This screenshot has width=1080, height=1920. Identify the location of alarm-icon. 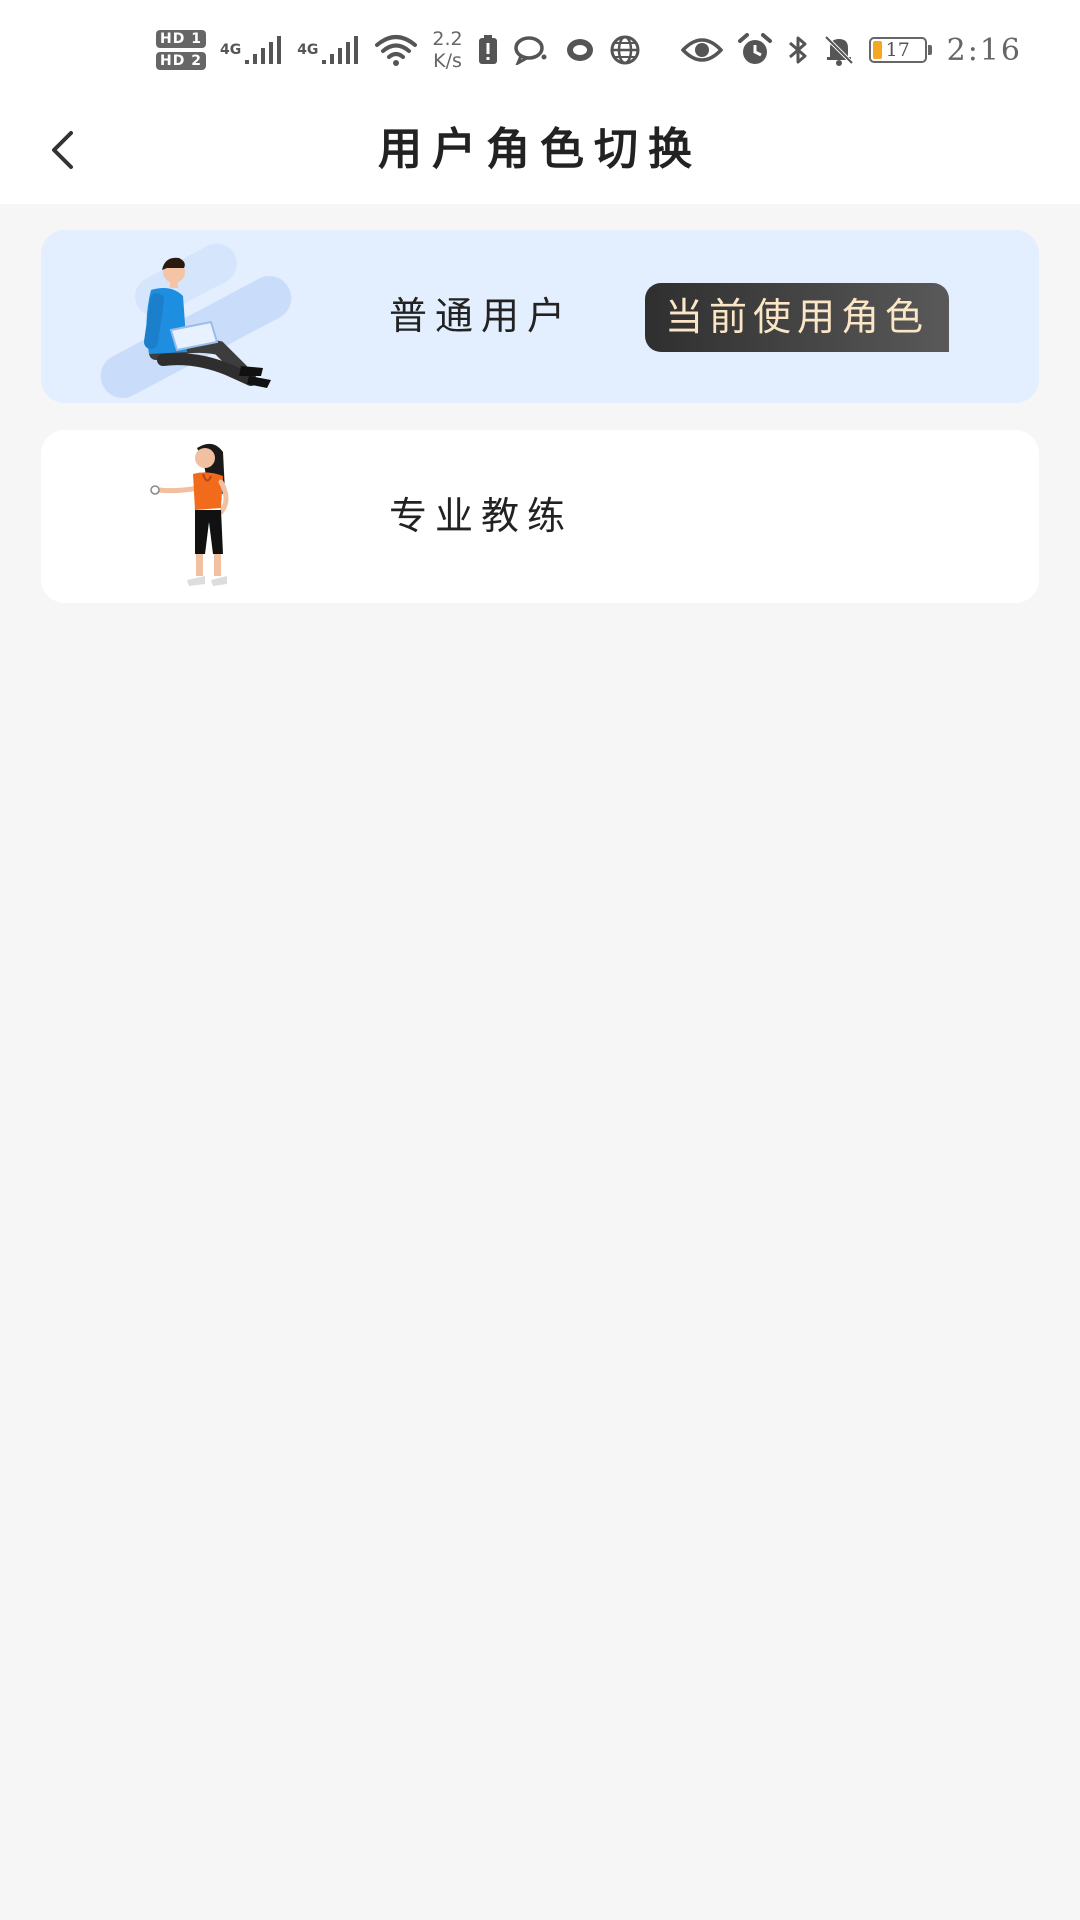
(754, 48).